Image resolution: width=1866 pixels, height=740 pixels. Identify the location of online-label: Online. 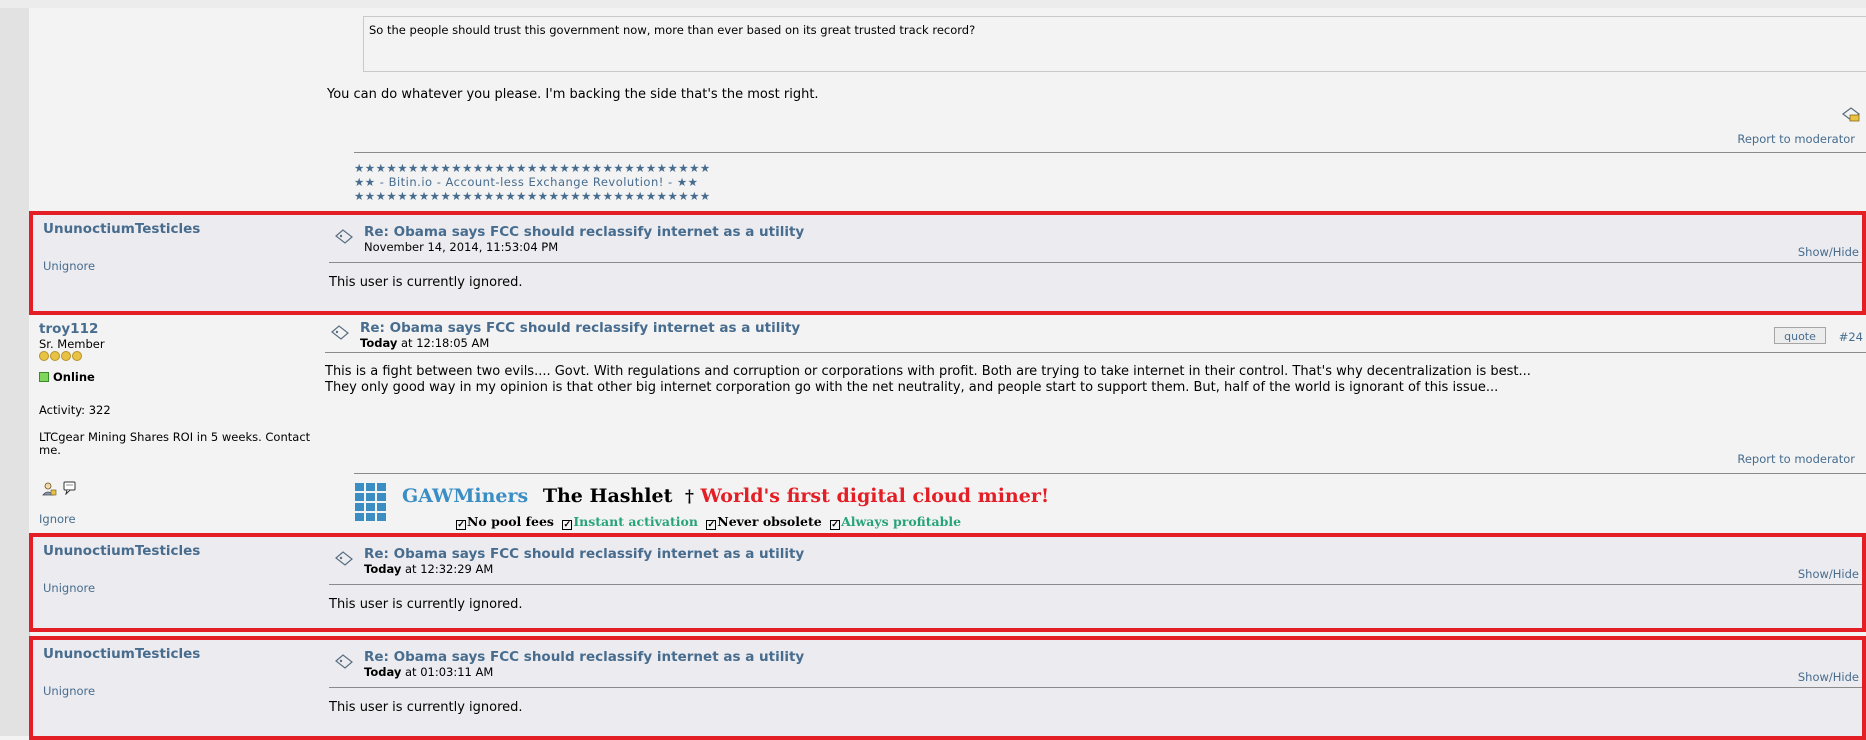
(74, 377).